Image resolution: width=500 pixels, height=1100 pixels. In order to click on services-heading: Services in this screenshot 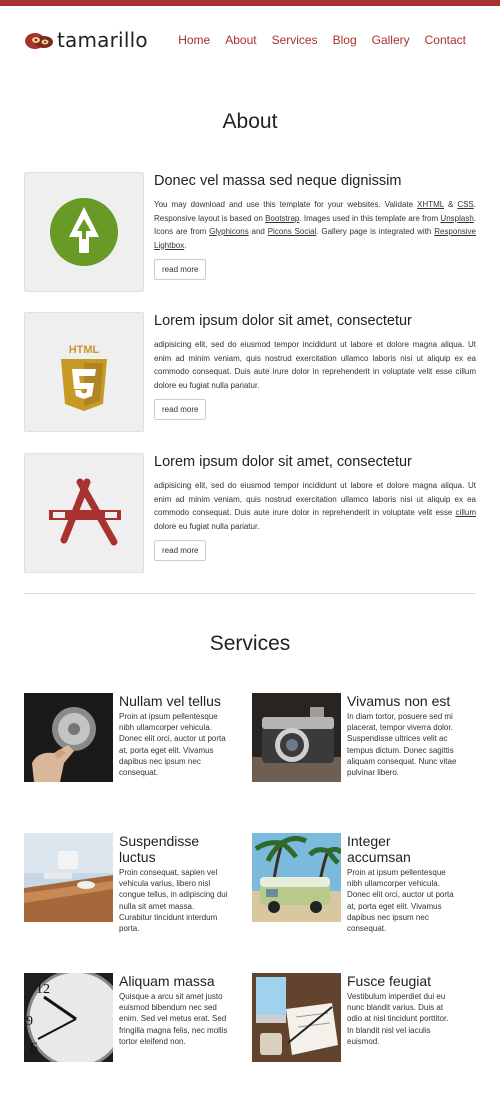, I will do `click(250, 643)`.